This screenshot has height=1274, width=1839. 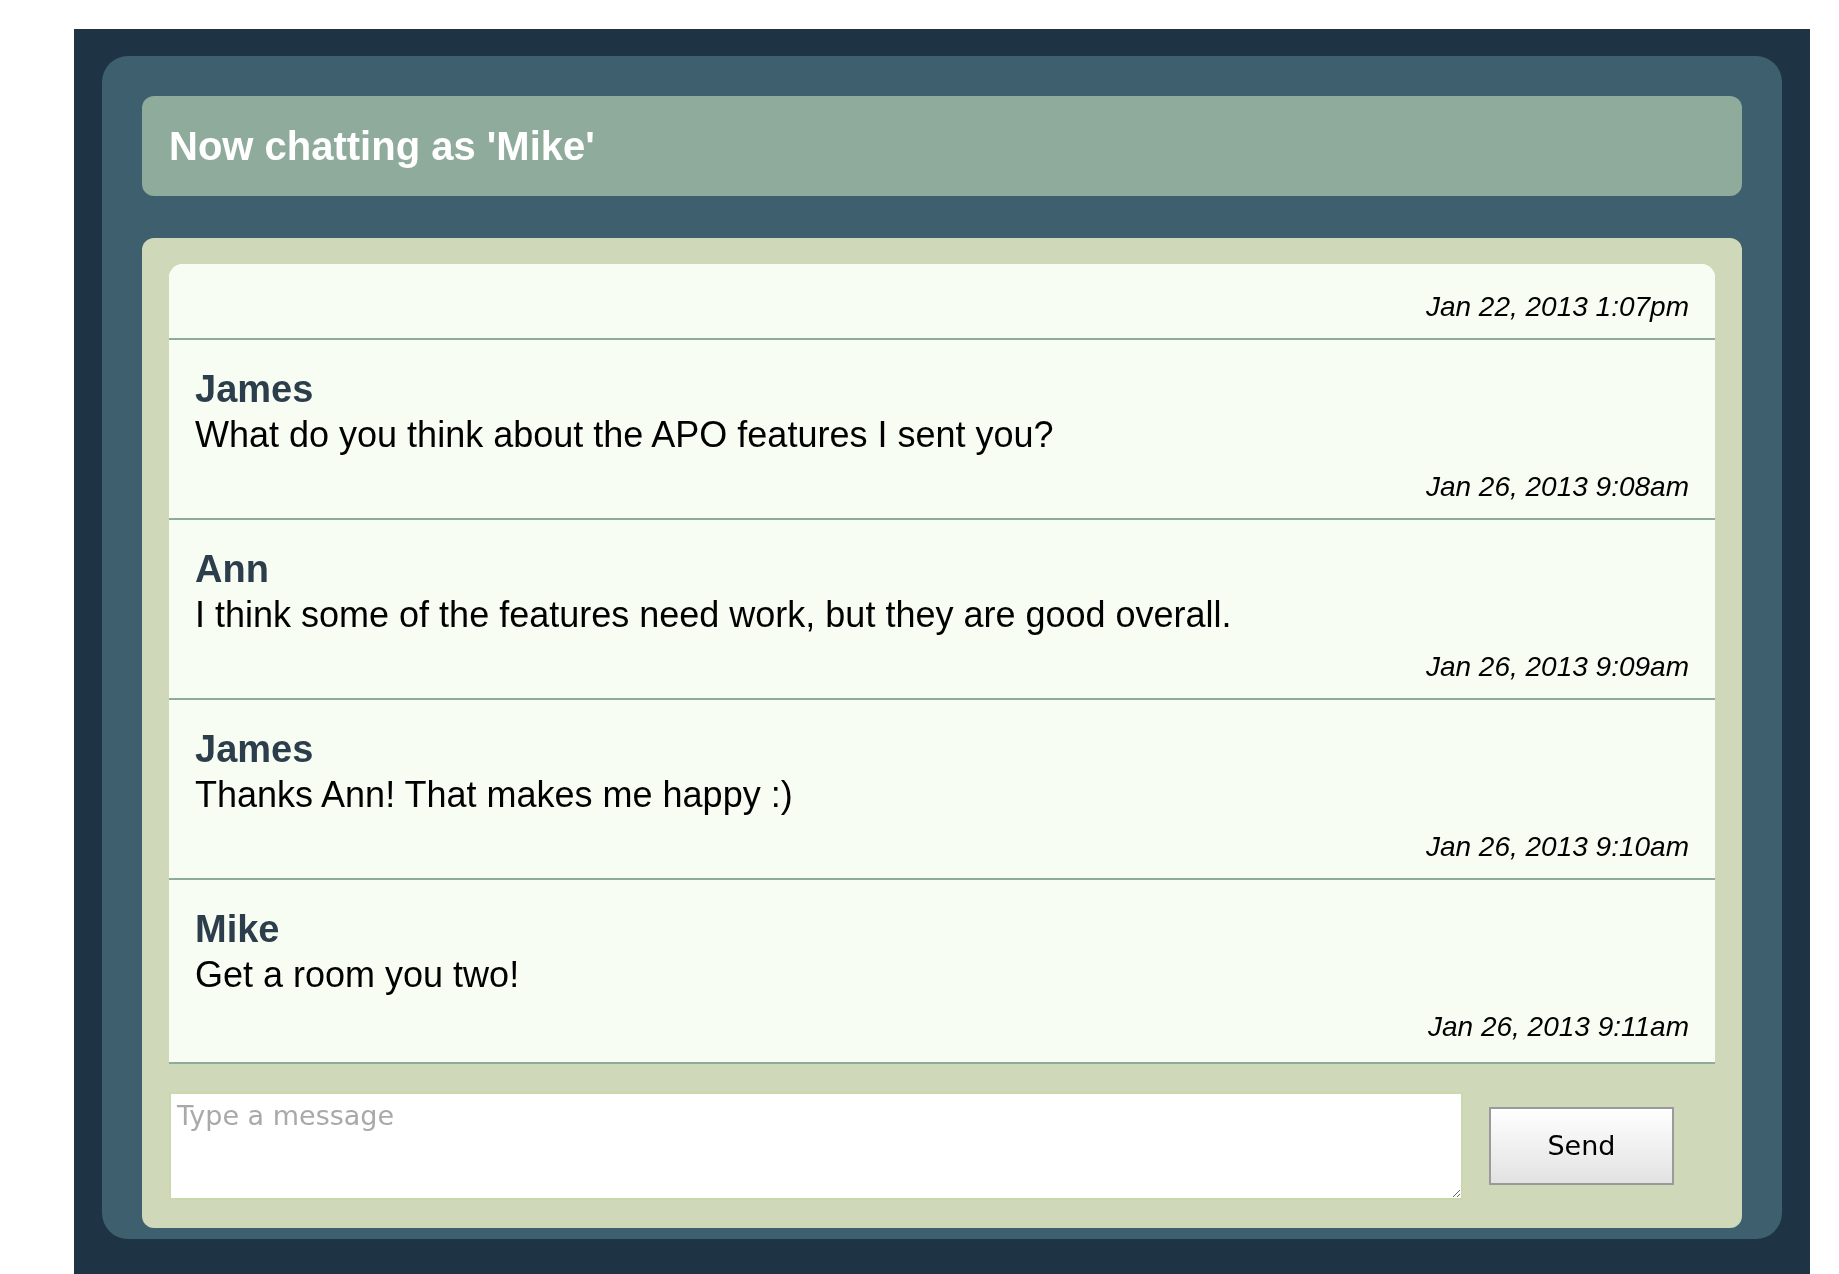 What do you see at coordinates (1581, 1146) in the screenshot?
I see `send-button: Send` at bounding box center [1581, 1146].